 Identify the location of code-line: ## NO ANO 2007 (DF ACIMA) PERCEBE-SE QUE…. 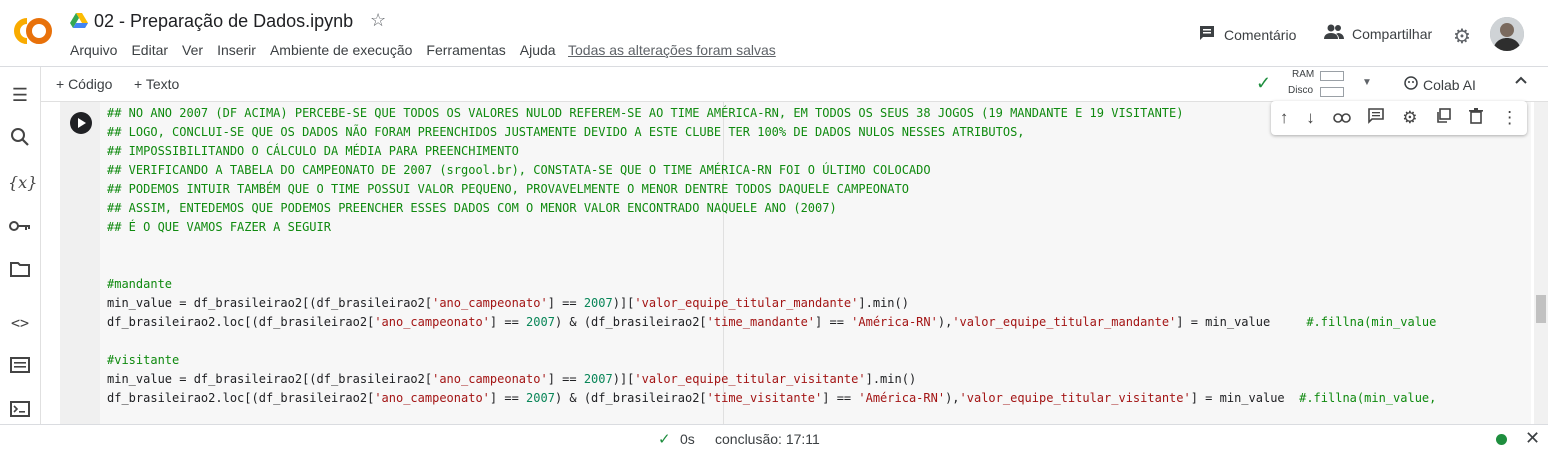
(645, 113).